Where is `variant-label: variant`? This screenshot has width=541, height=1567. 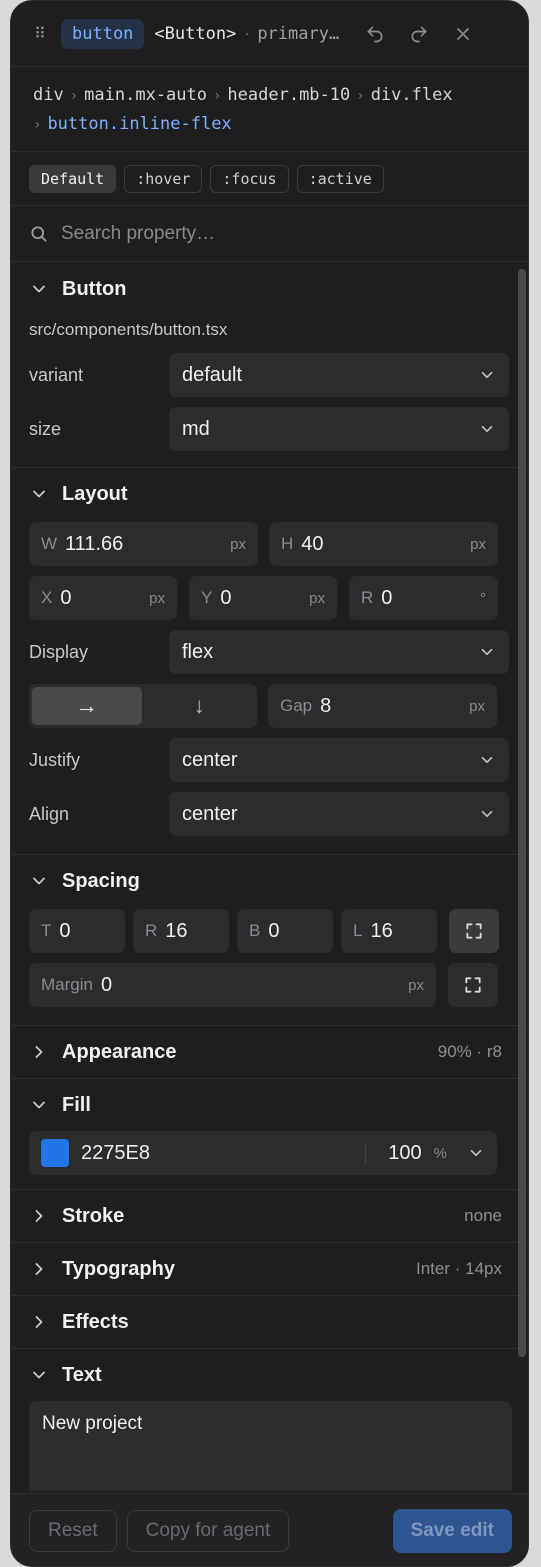 variant-label: variant is located at coordinates (56, 374).